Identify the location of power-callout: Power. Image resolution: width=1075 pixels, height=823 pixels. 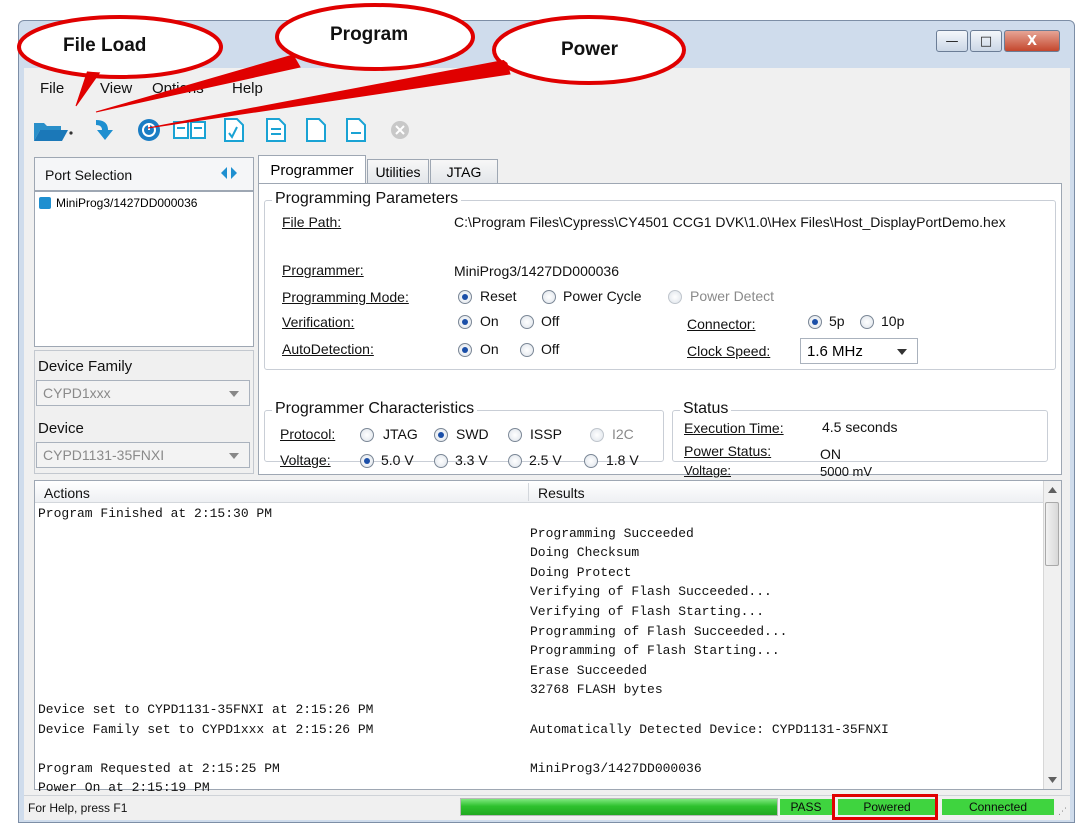
(590, 49).